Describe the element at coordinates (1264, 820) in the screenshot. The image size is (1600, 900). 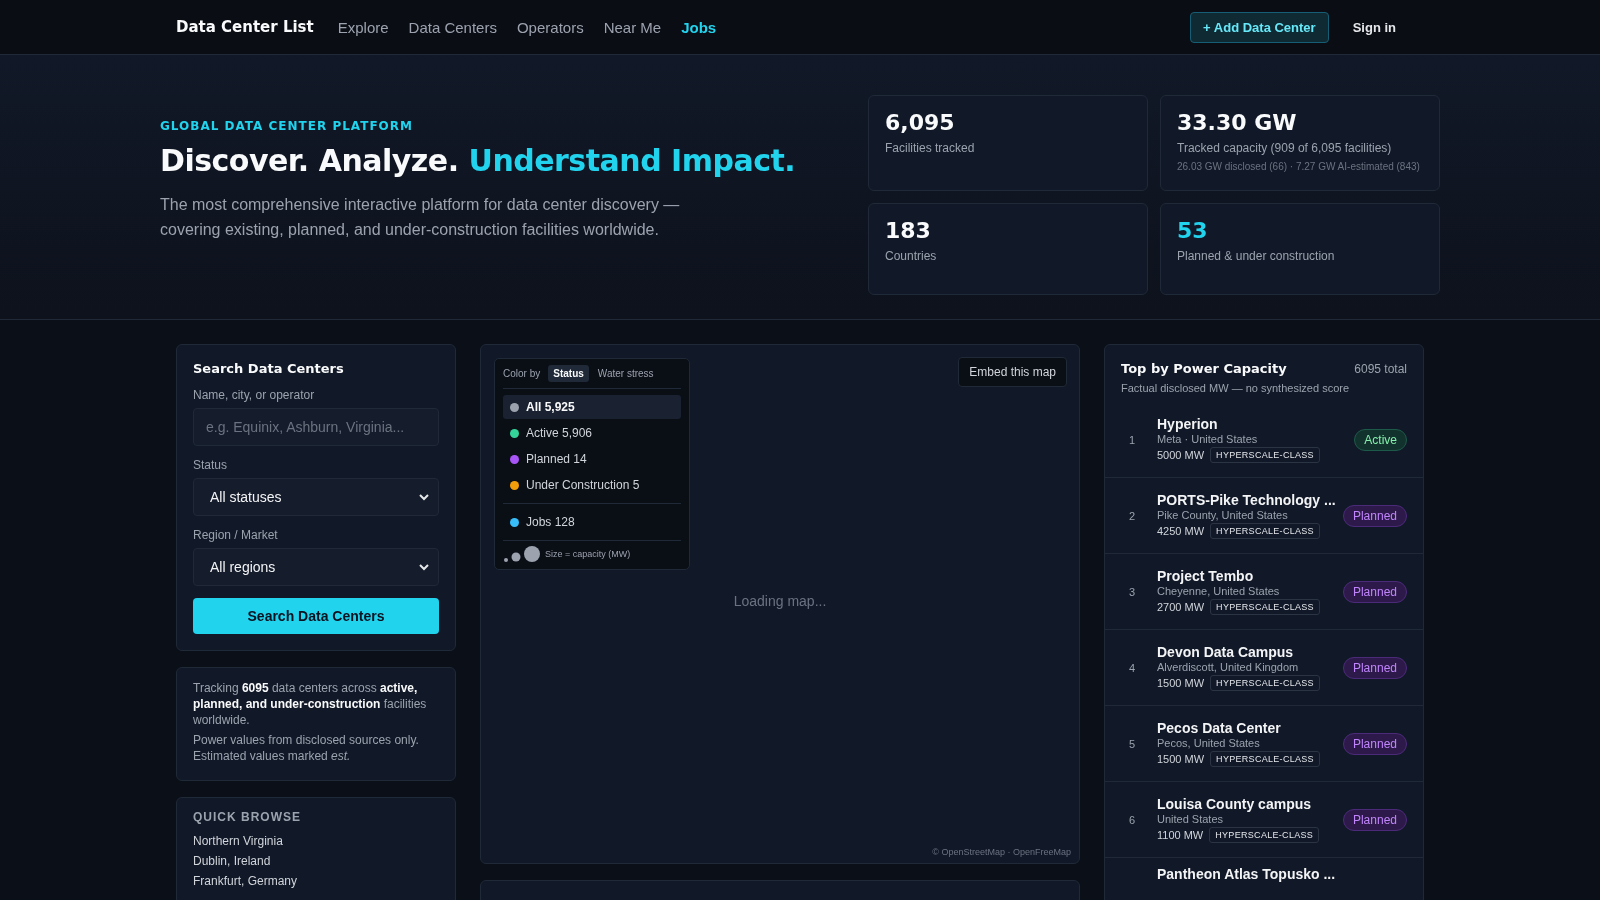
I see `facility-row: 6 Louisa County campus United States 1100 MW HYPERSCALE-CLASS Planned` at that location.